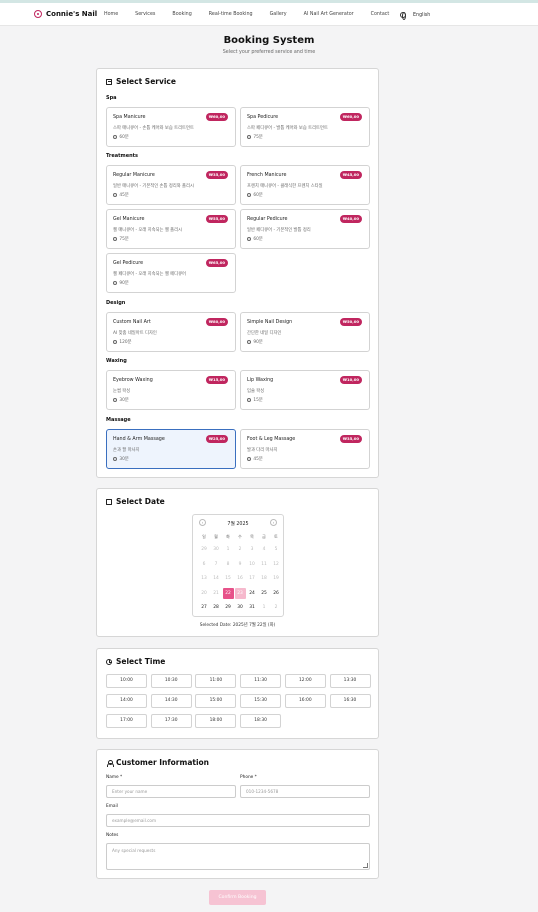 The height and width of the screenshot is (912, 538). What do you see at coordinates (126, 681) in the screenshot?
I see `time-slot-button: 10:00` at bounding box center [126, 681].